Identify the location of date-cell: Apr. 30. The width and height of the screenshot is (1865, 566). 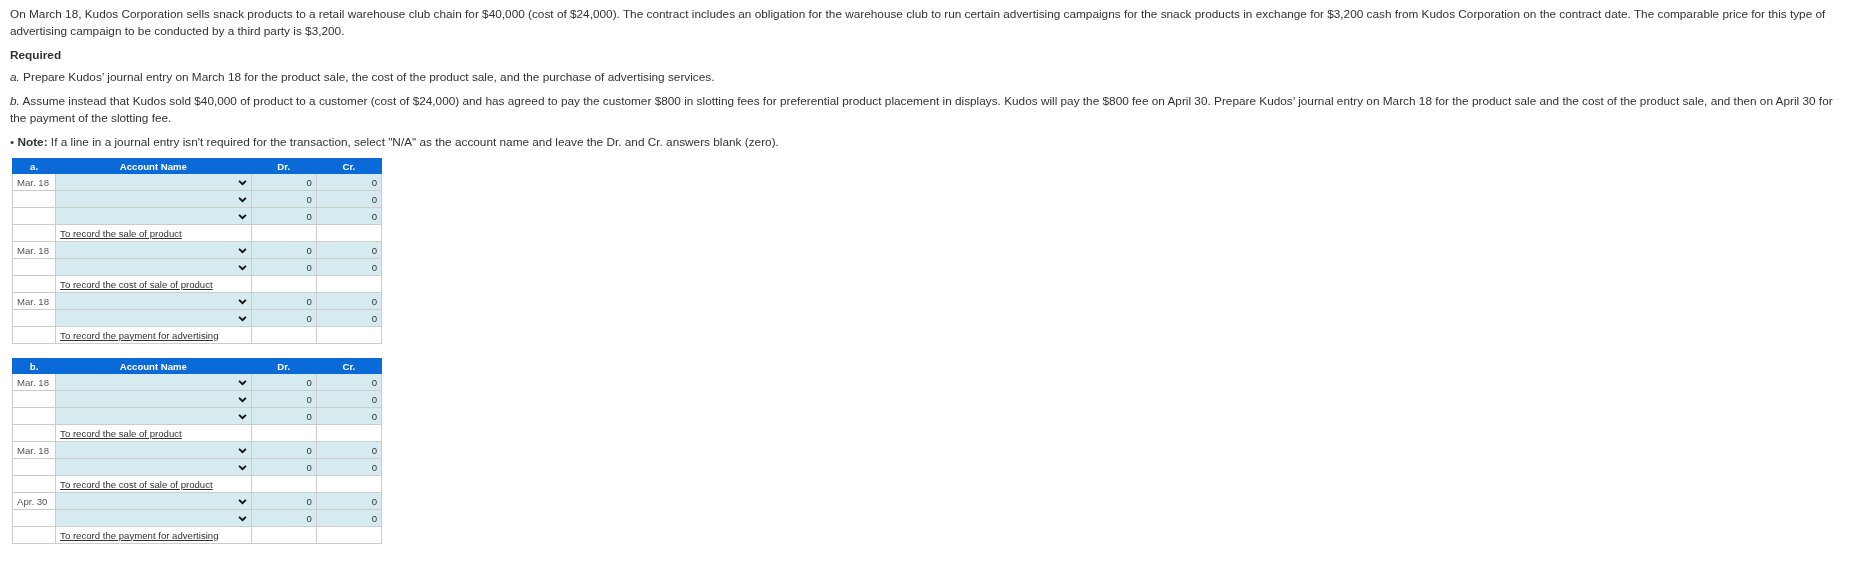
(34, 501).